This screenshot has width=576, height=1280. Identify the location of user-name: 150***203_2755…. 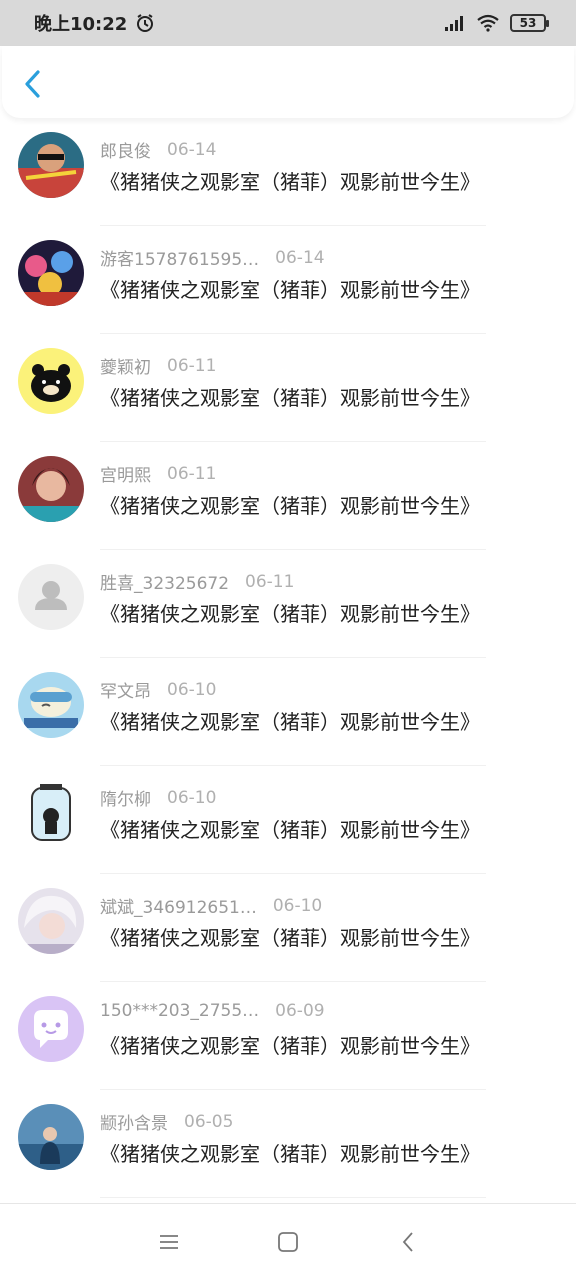
(180, 1011).